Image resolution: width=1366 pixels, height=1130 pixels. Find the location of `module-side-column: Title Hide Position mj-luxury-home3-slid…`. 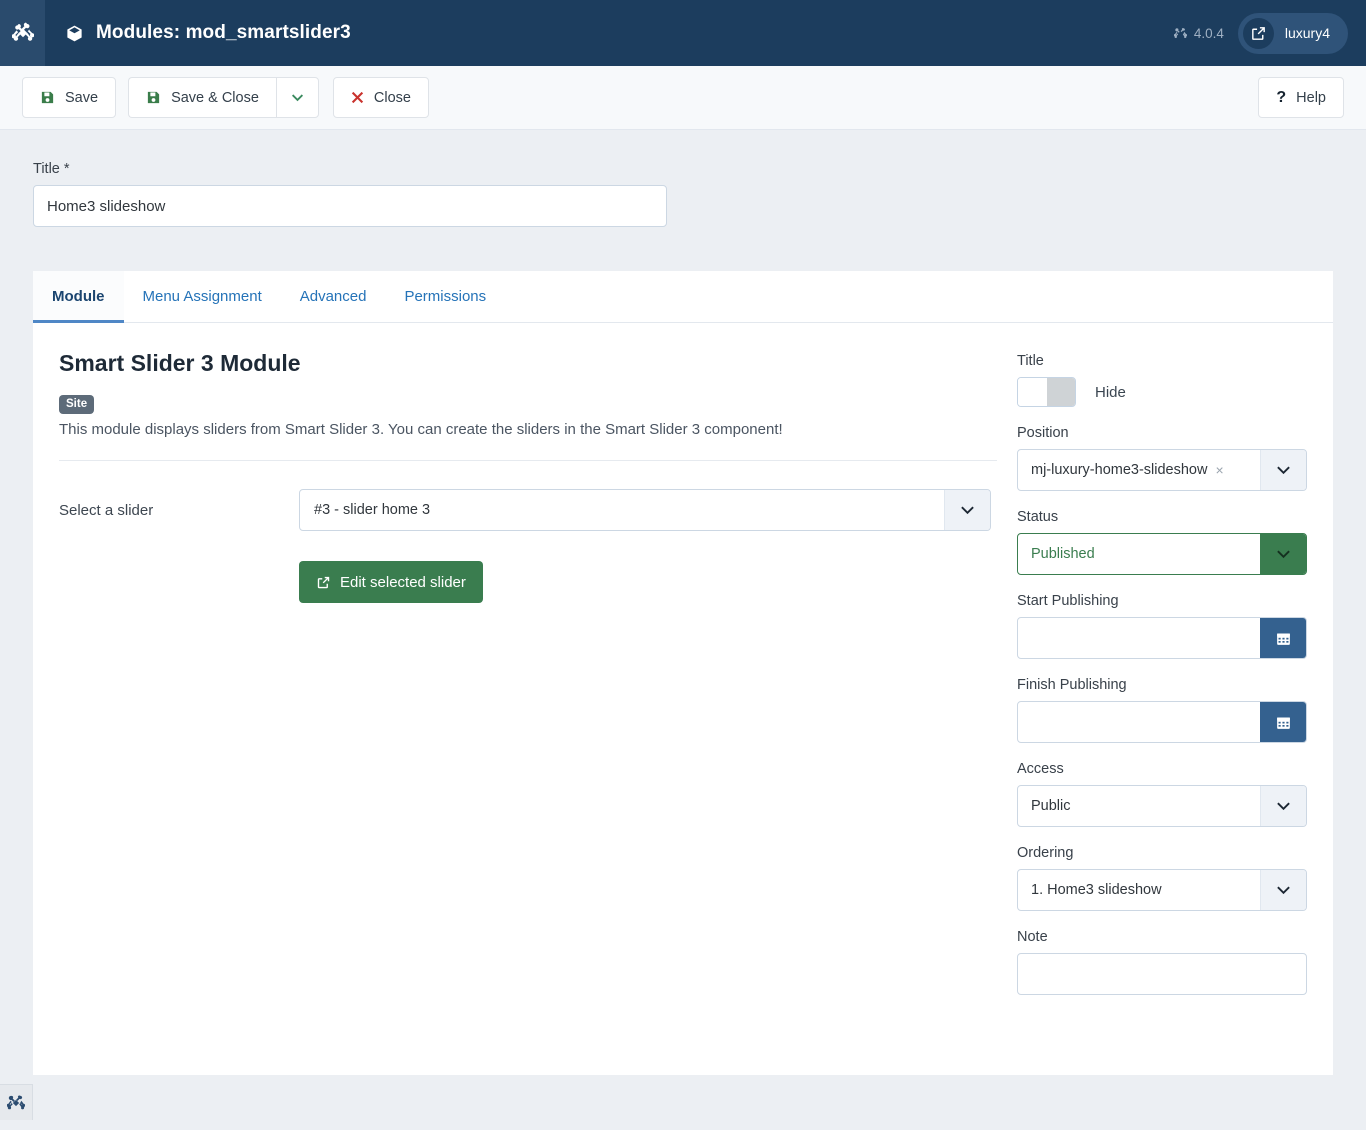

module-side-column: Title Hide Position mj-luxury-home3-slid… is located at coordinates (1162, 726).